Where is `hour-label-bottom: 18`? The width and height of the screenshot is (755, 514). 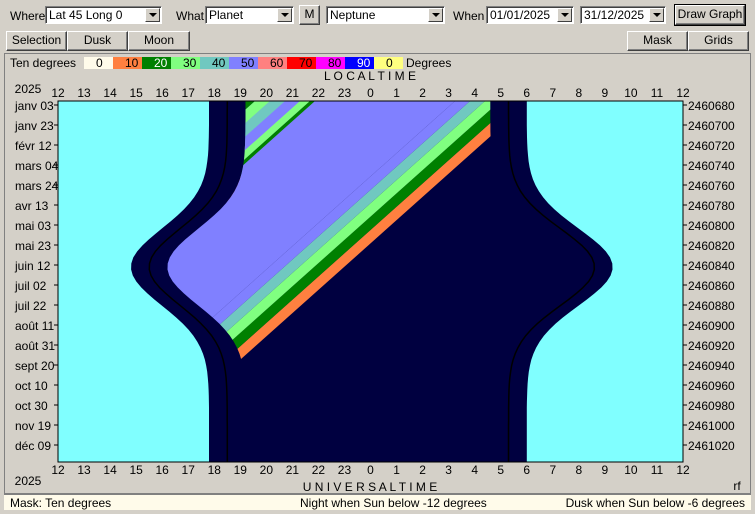
hour-label-bottom: 18 is located at coordinates (215, 470).